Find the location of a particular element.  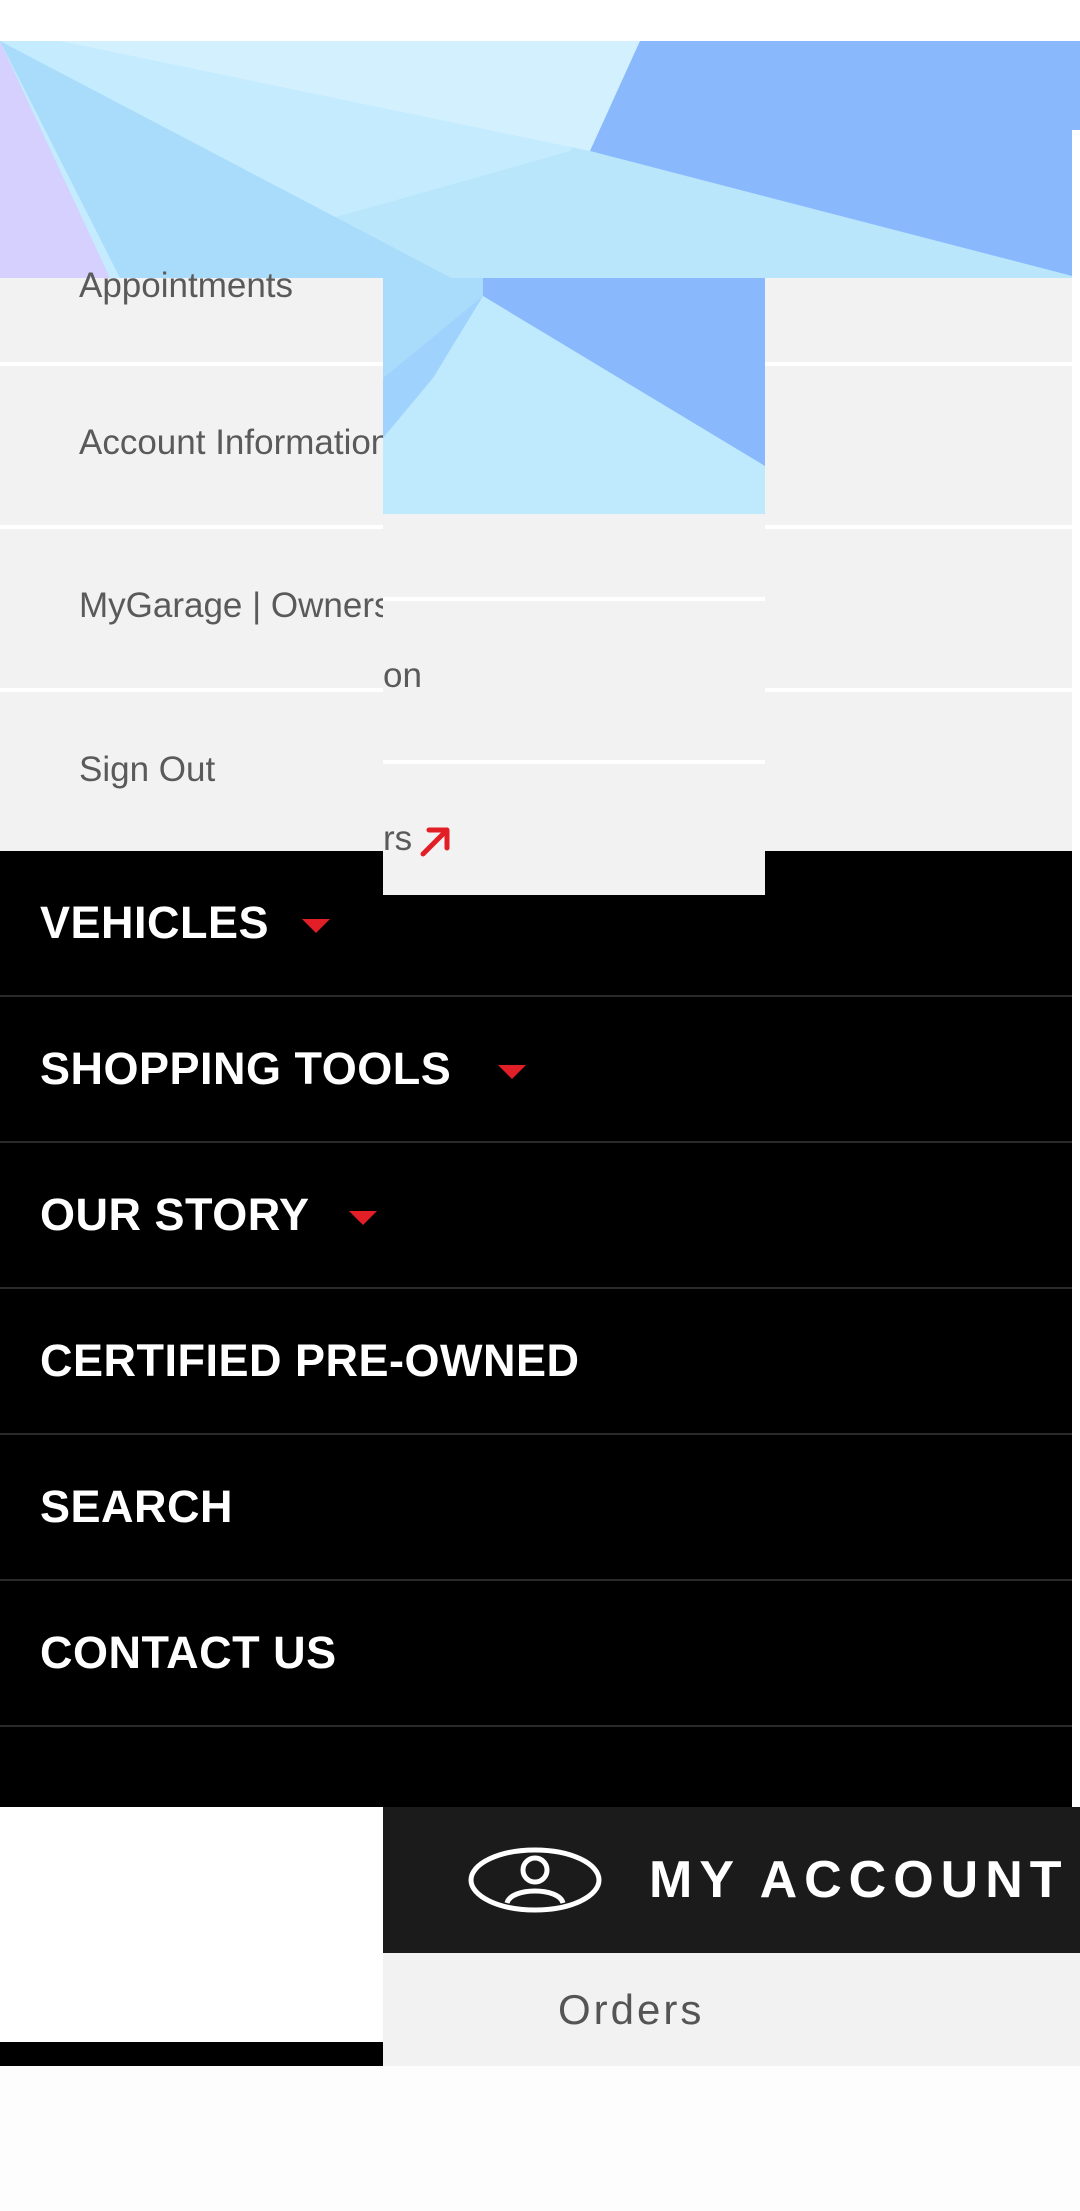

account-menu-item-label: Account Information is located at coordinates (235, 442).